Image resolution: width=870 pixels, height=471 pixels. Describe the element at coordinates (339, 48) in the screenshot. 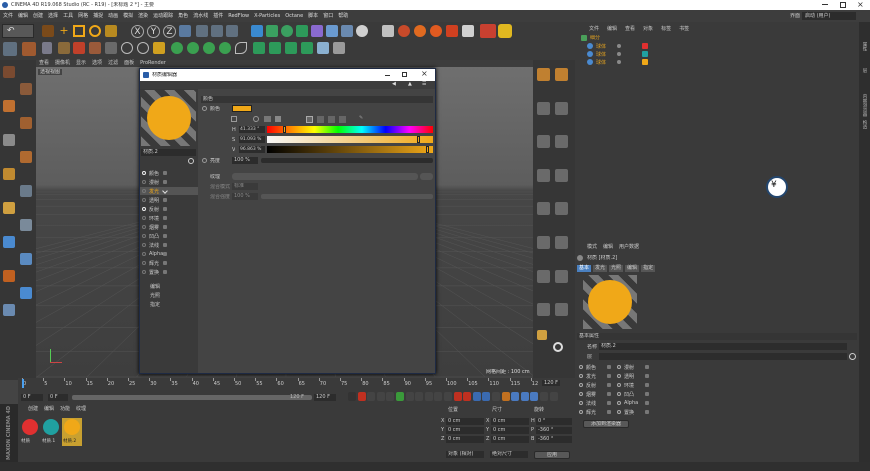

I see `fx-text-icon` at that location.